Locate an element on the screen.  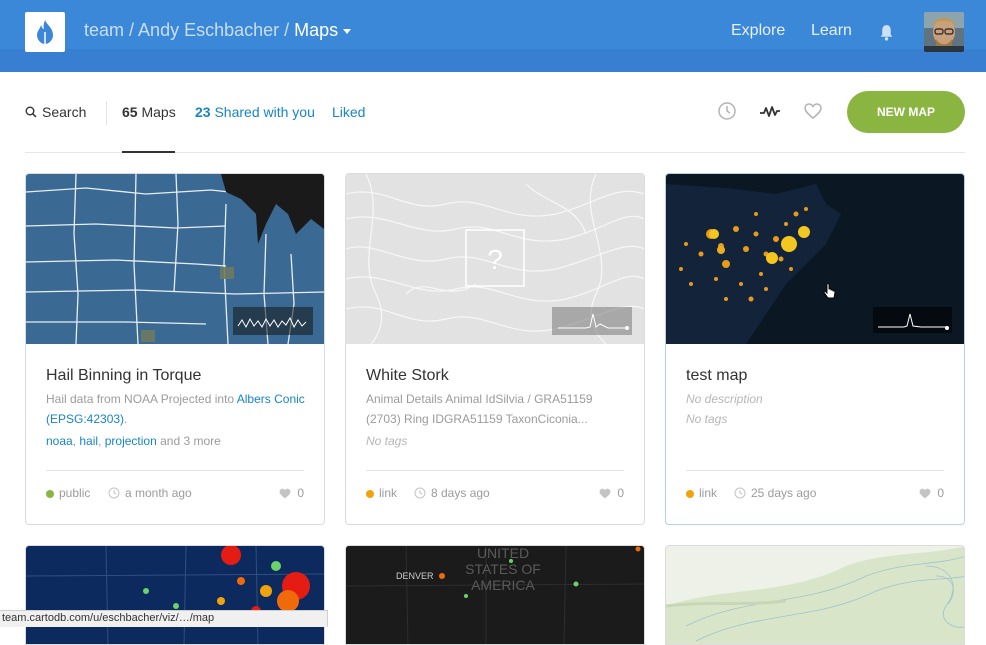
updated-time: 25 days ago is located at coordinates (775, 493).